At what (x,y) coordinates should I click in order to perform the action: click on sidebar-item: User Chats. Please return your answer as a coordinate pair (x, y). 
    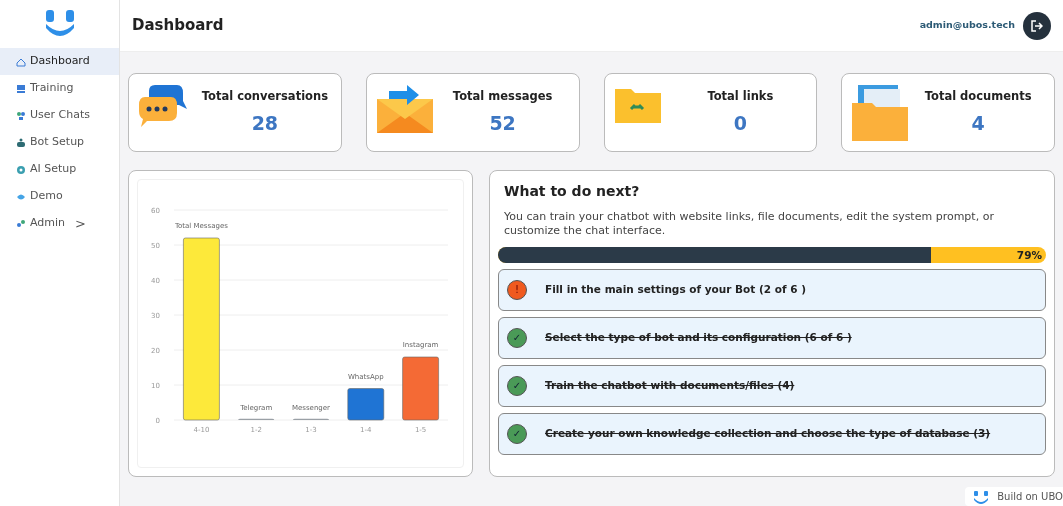
    Looking at the image, I should click on (59, 115).